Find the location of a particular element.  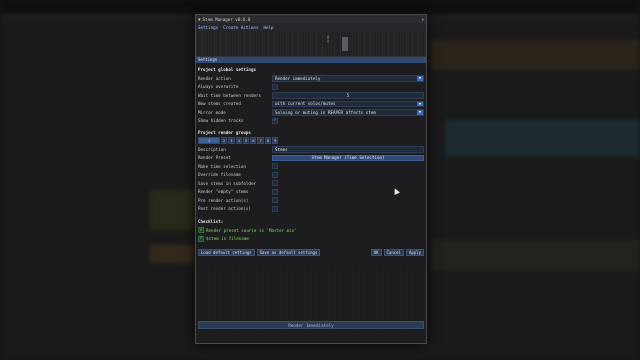

render-preset-button: Stem Manager (Time Selection) is located at coordinates (348, 157).